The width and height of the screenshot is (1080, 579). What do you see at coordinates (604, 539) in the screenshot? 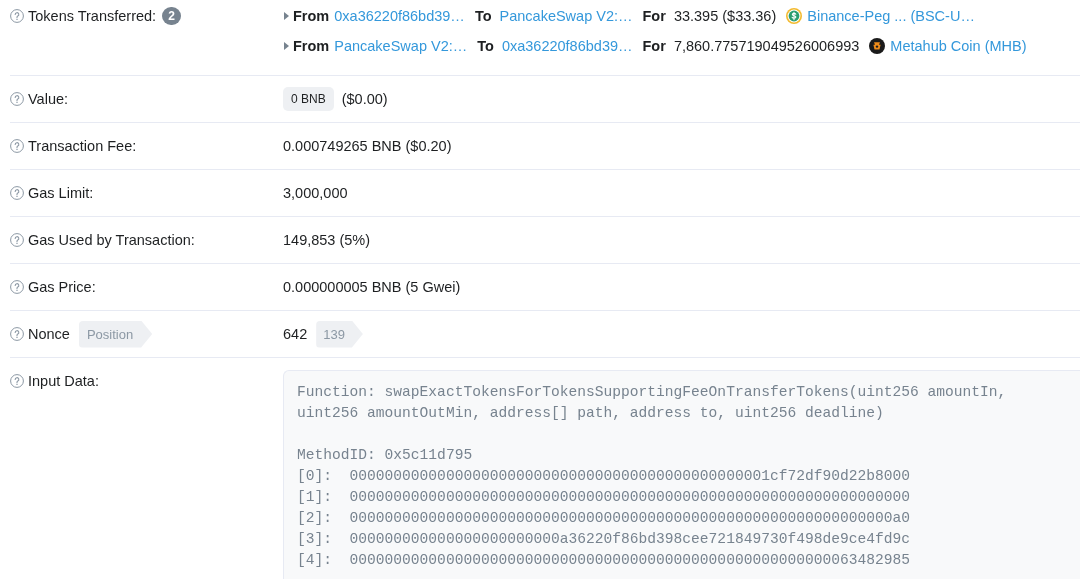
I see `param-line: [3]: 000000000000000000000000a36220f86bd398cee721849730f498de9ce4fd9c` at bounding box center [604, 539].